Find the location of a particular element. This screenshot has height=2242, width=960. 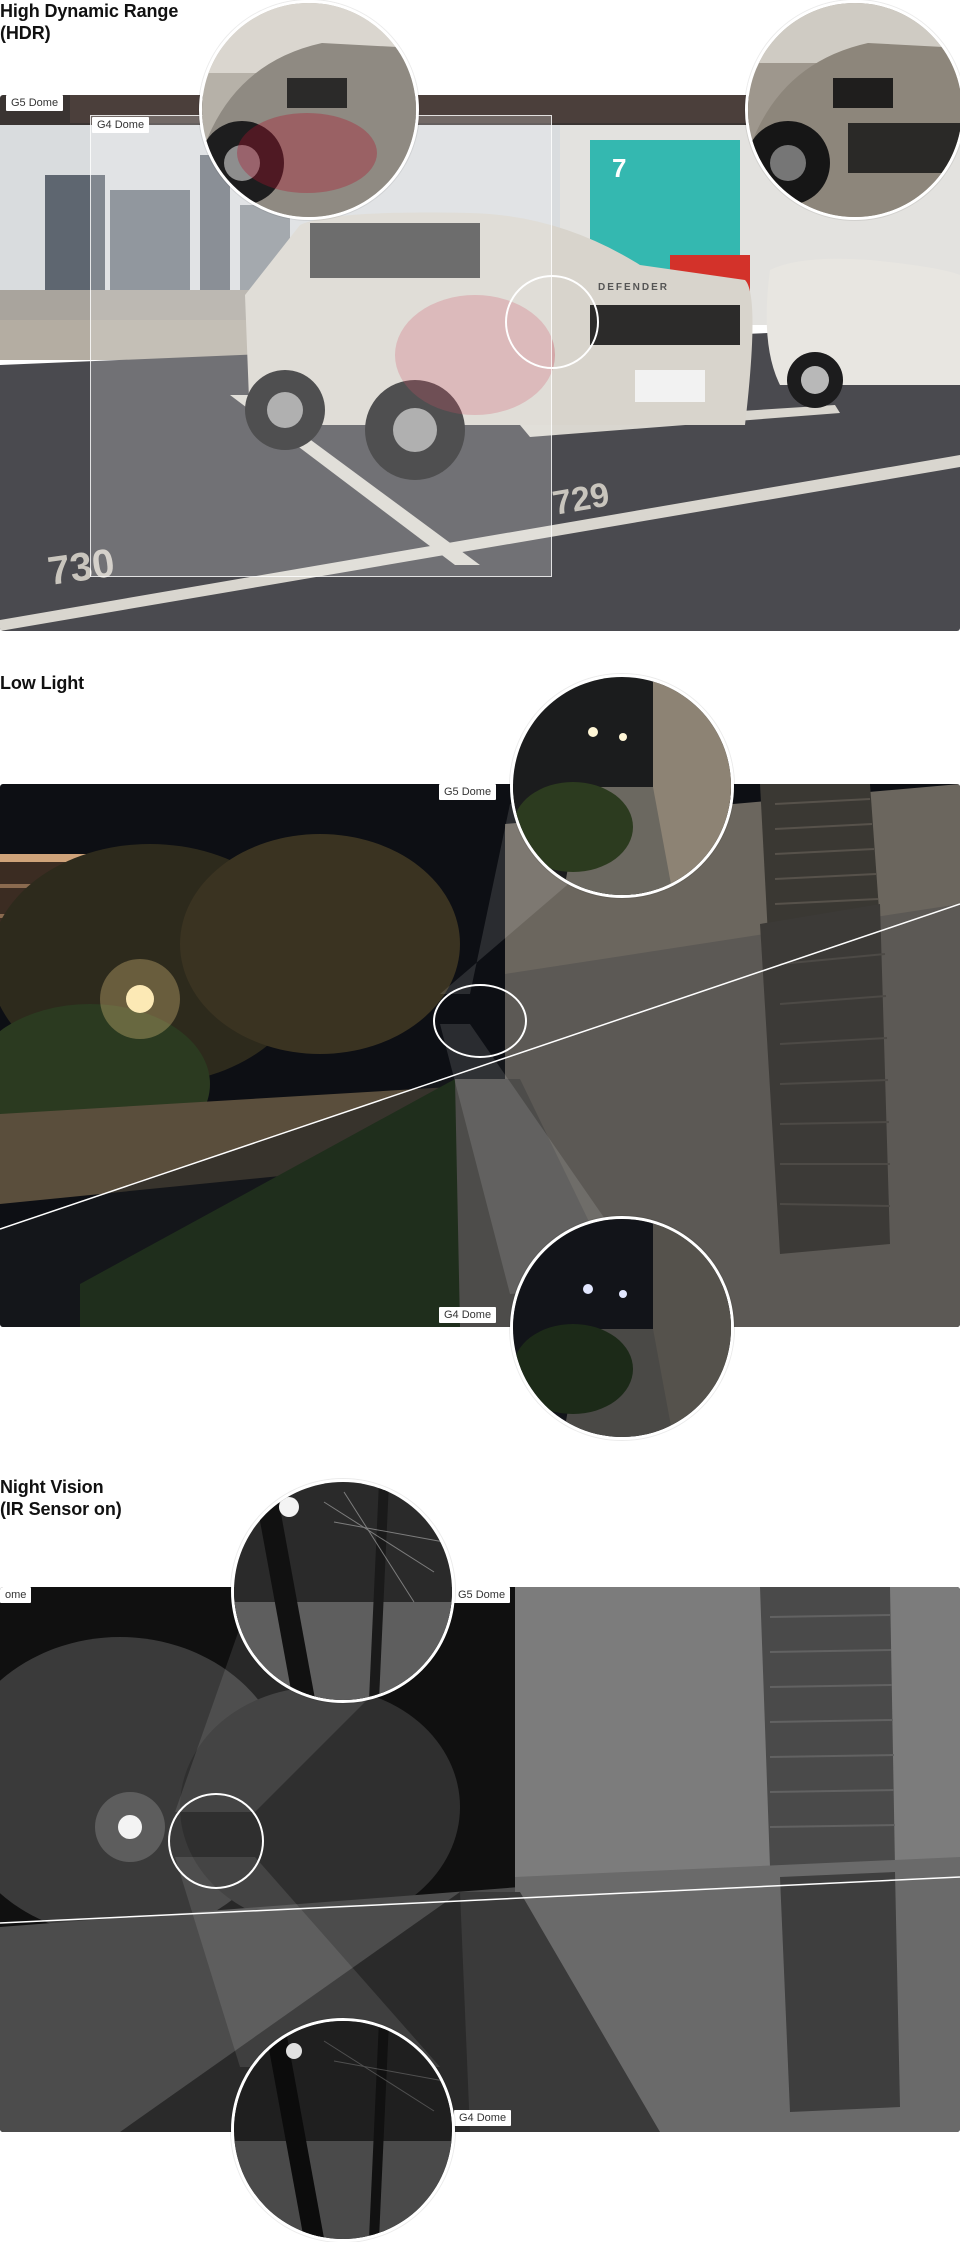

partial-dome-label: ome is located at coordinates (16, 1595).